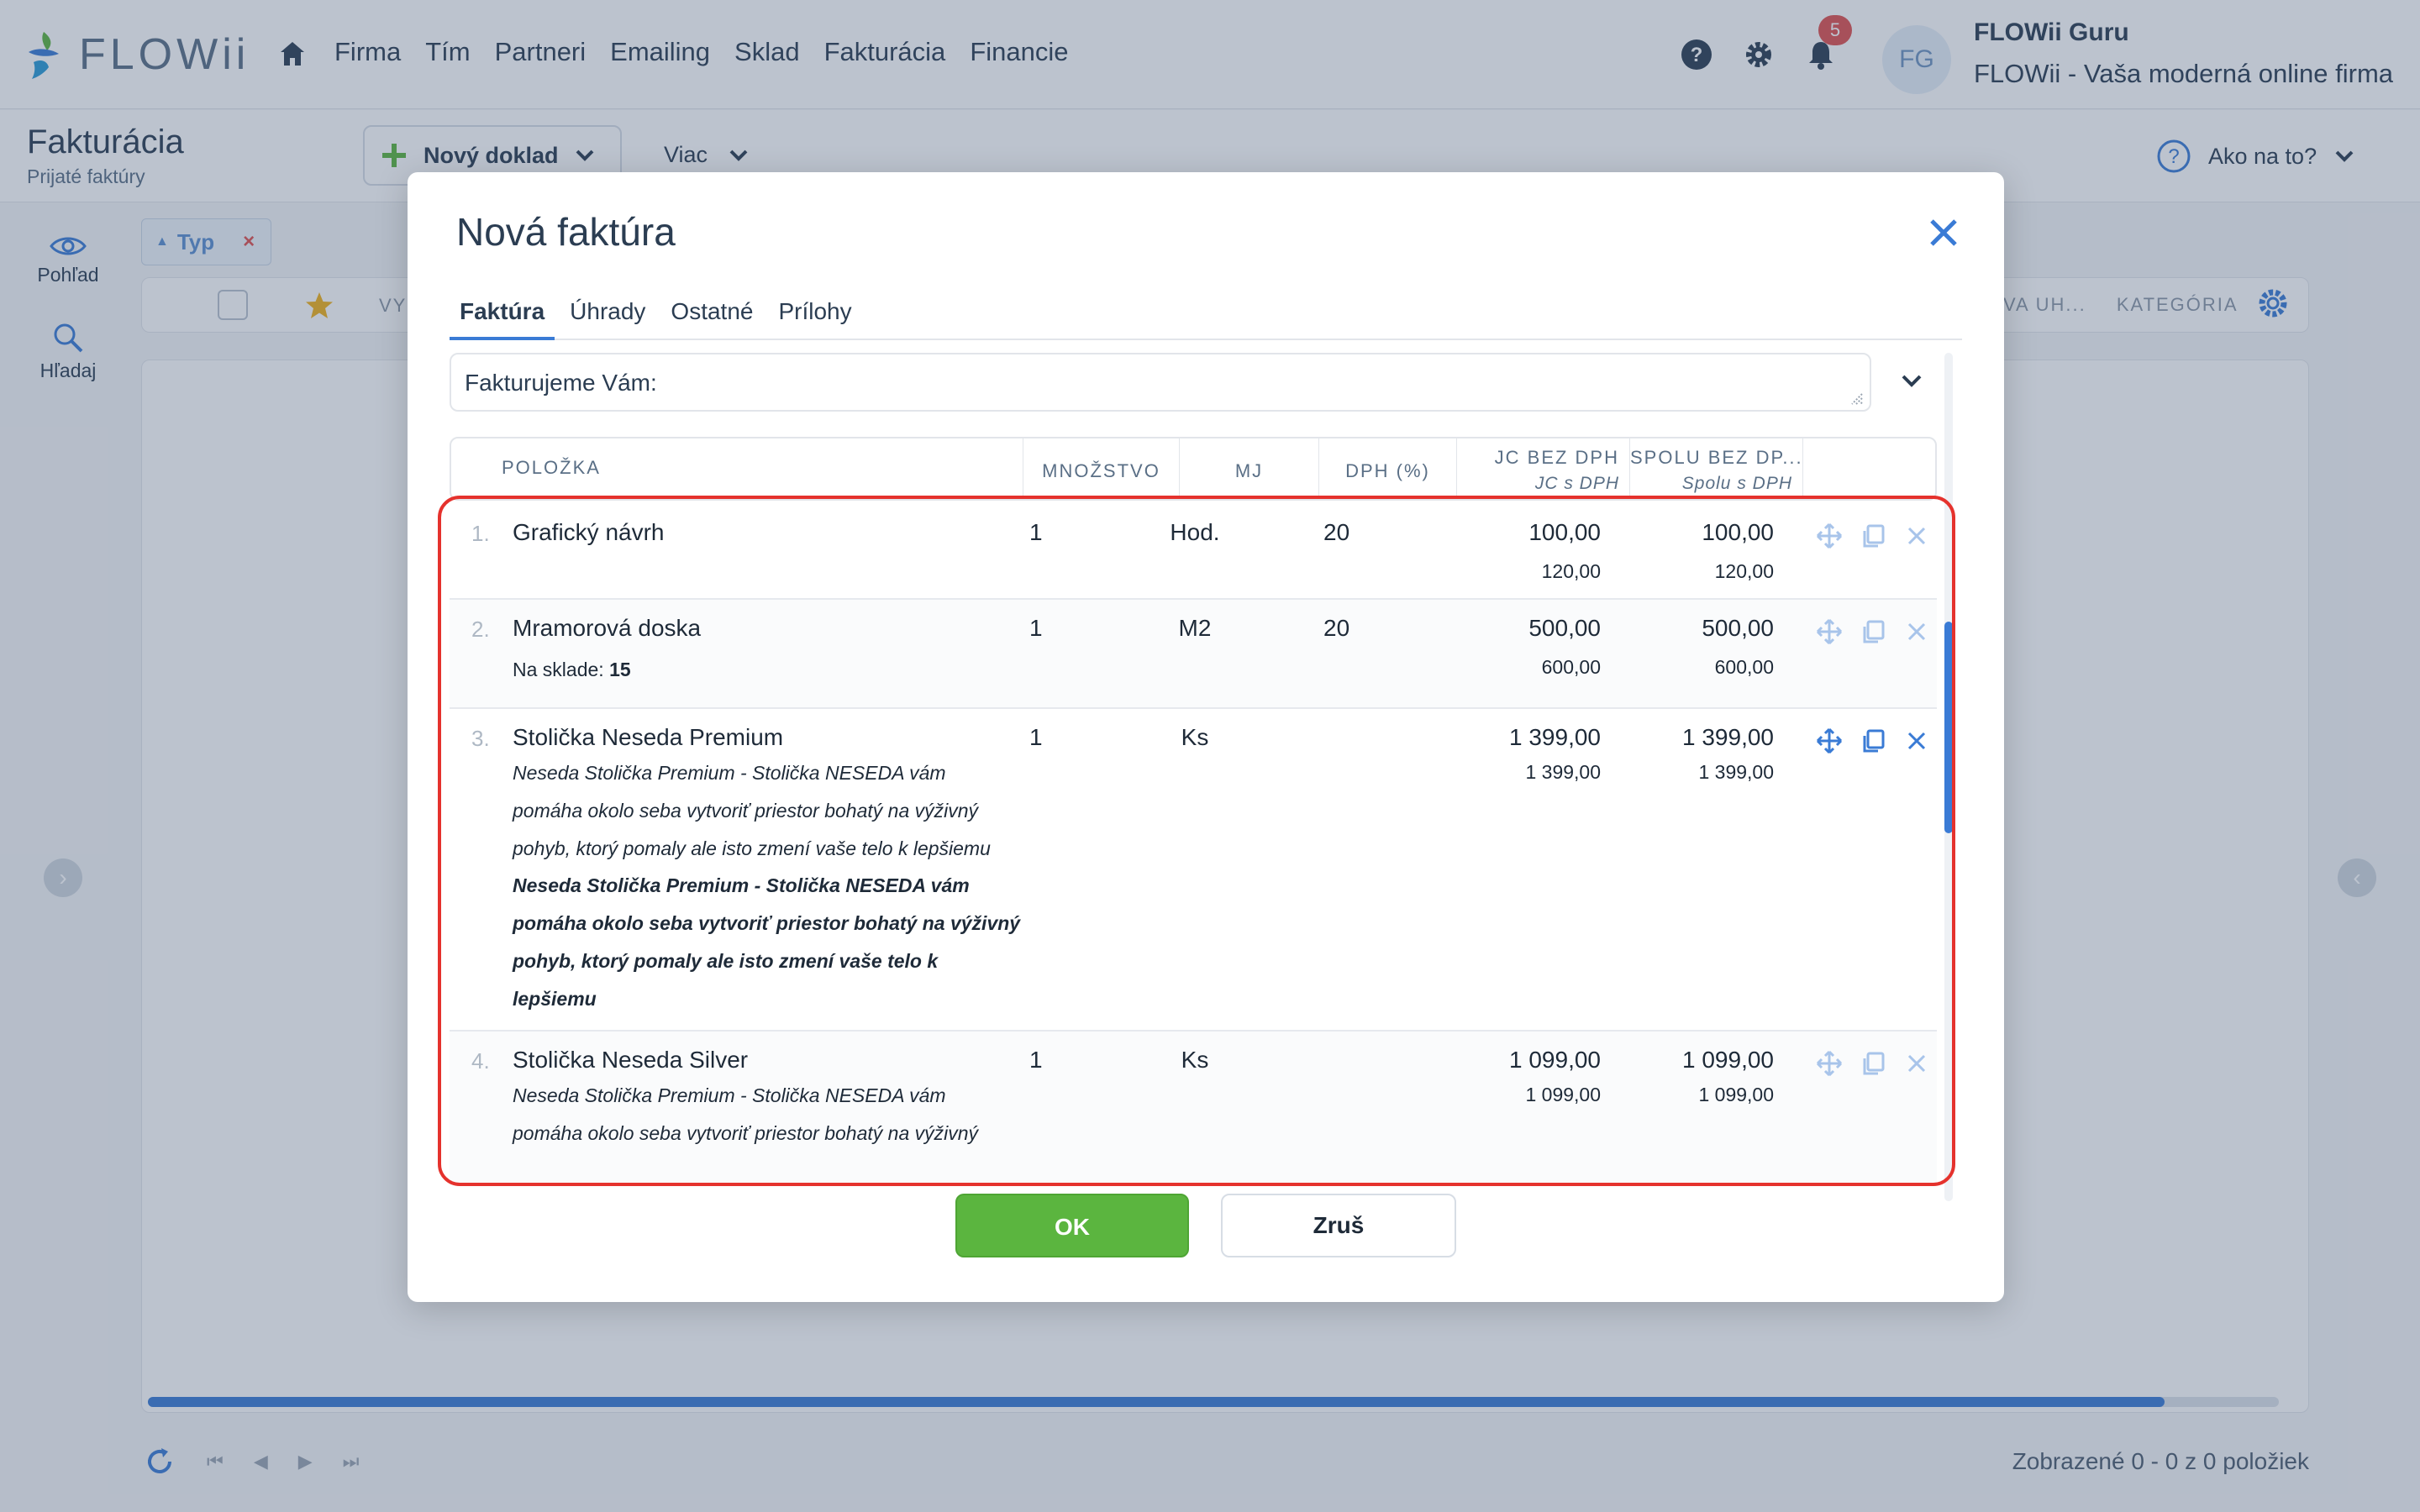 Image resolution: width=2420 pixels, height=1512 pixels. Describe the element at coordinates (1072, 1225) in the screenshot. I see `ok-button: OK` at that location.